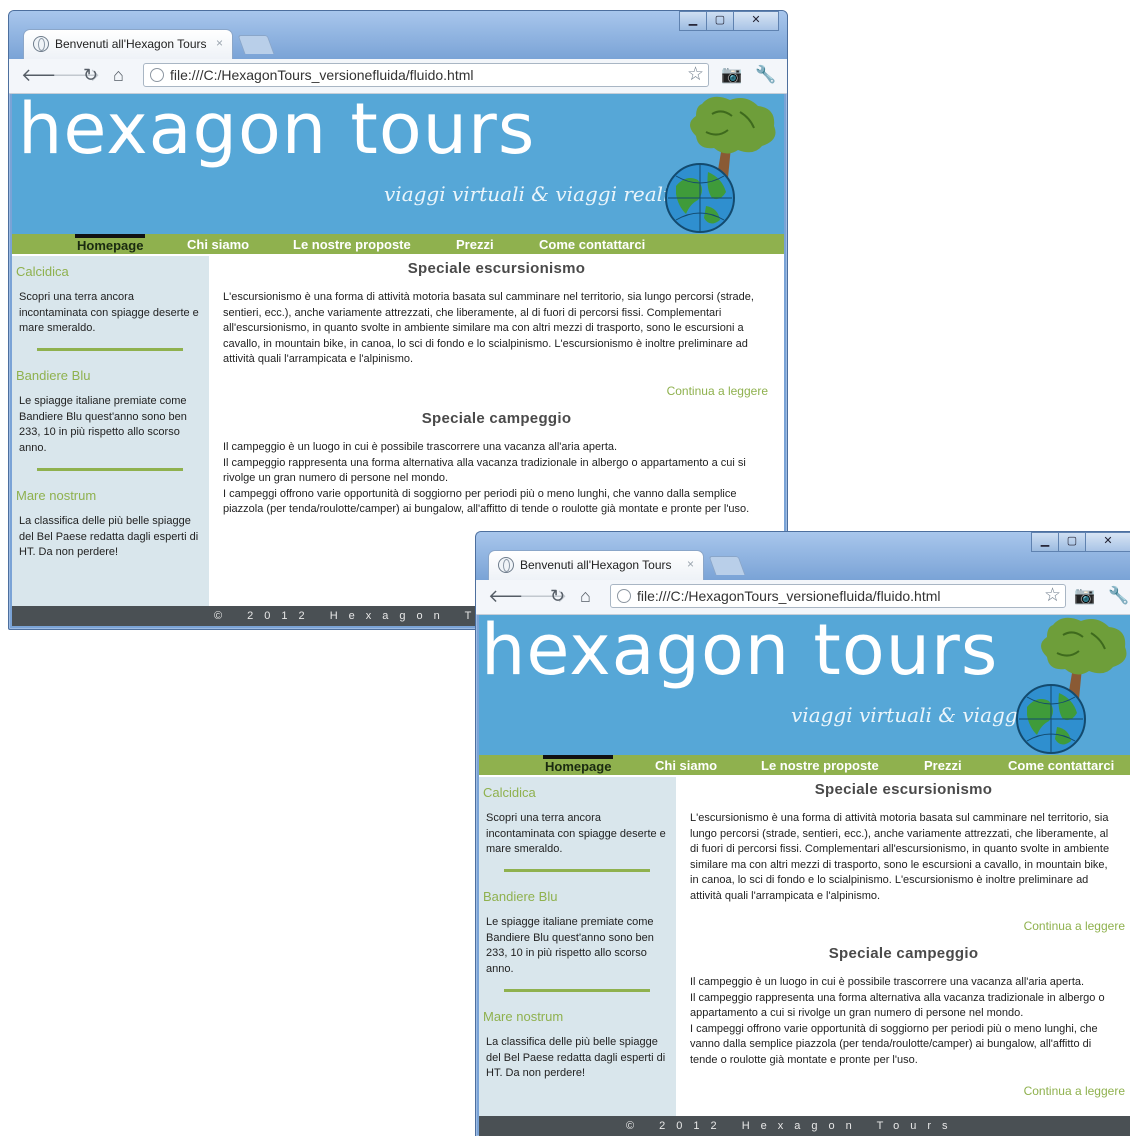 The width and height of the screenshot is (1130, 1136). What do you see at coordinates (527, 194) in the screenshot?
I see `site-tagline: viaggi virtuali & viaggi reali` at bounding box center [527, 194].